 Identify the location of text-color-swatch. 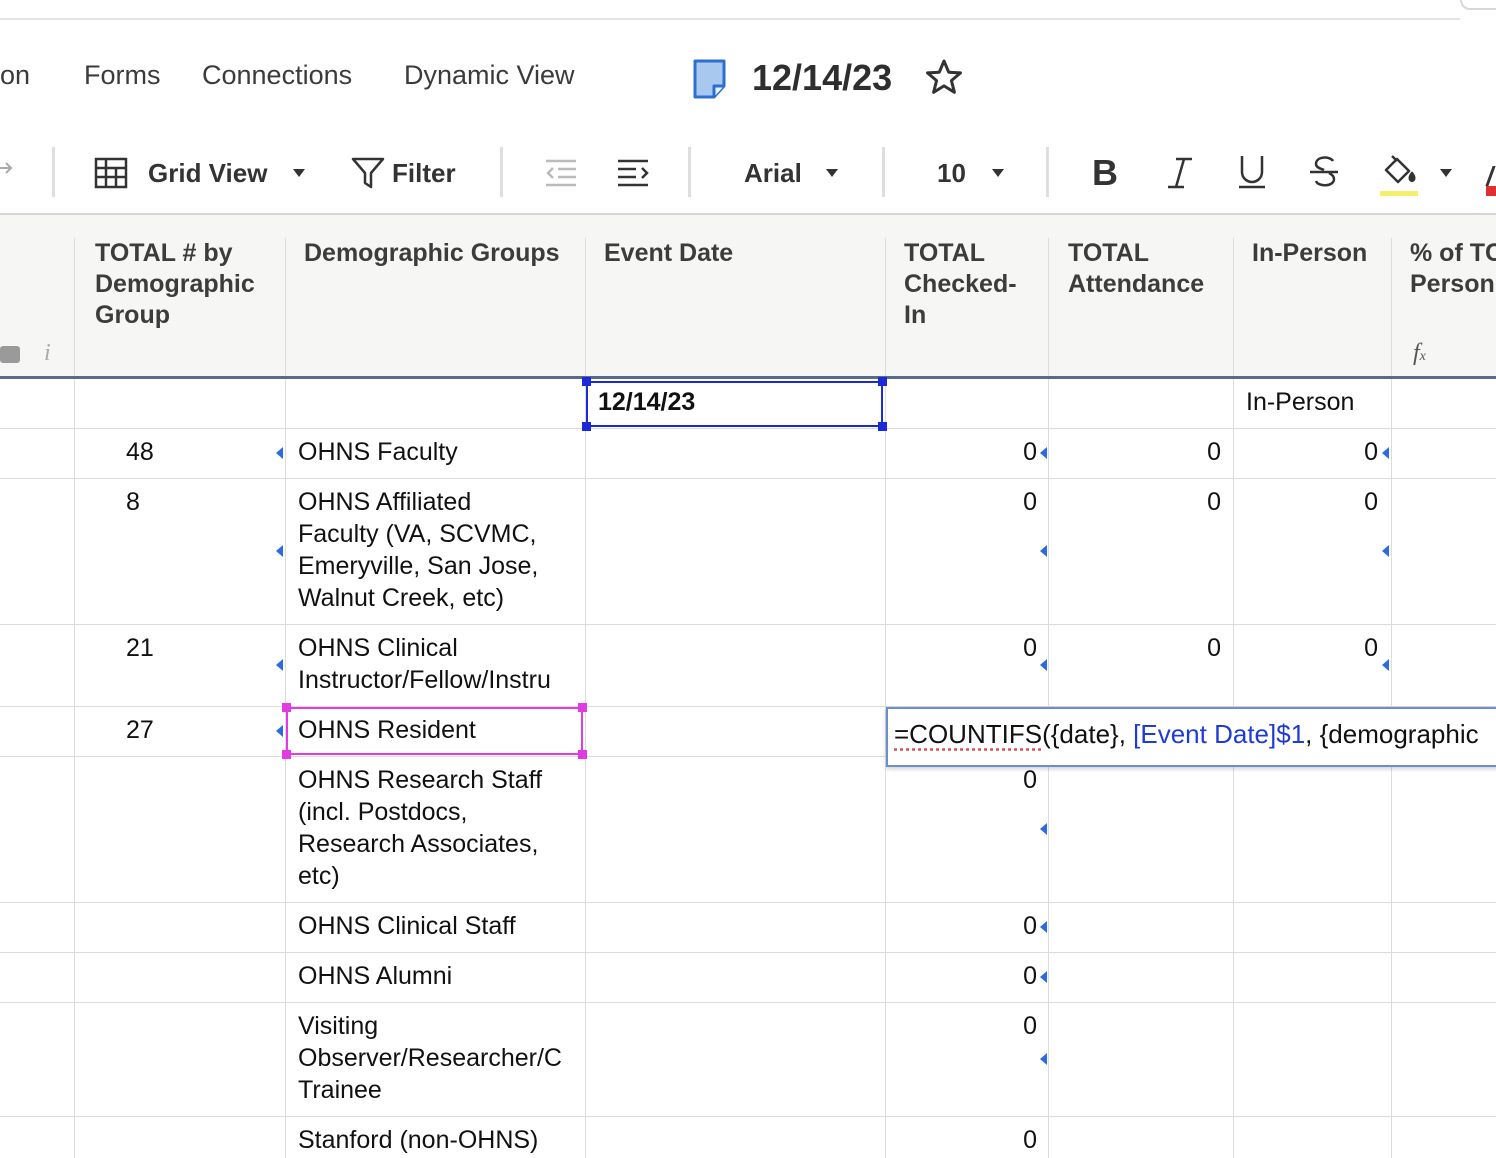
(1491, 191).